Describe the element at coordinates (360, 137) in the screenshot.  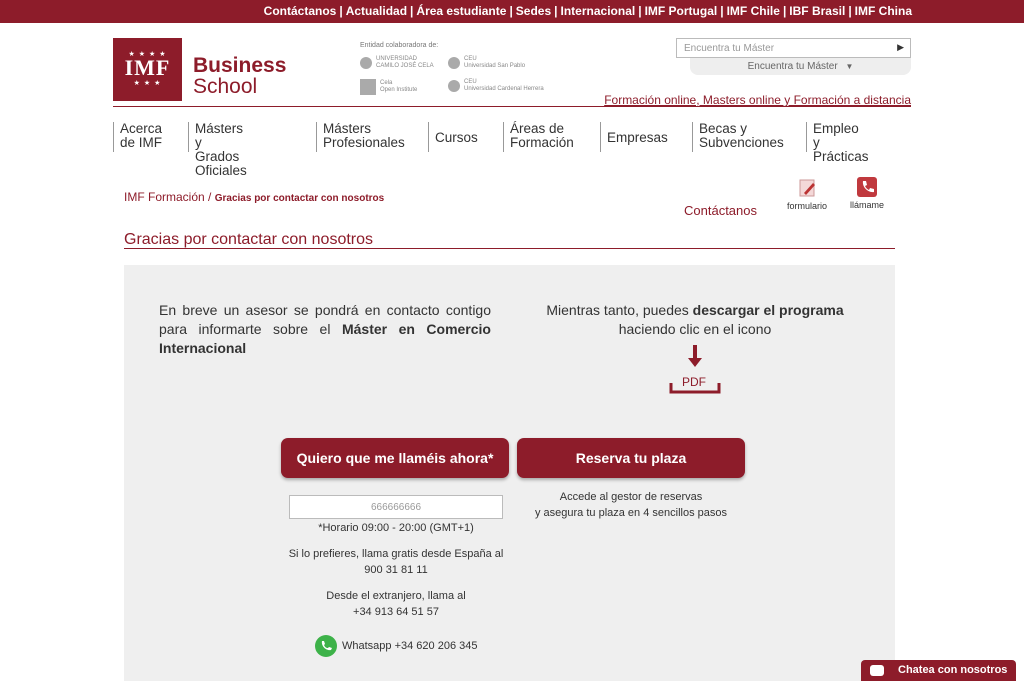
I see `nav-item-masters-profesionales: Másters Profesionales` at that location.